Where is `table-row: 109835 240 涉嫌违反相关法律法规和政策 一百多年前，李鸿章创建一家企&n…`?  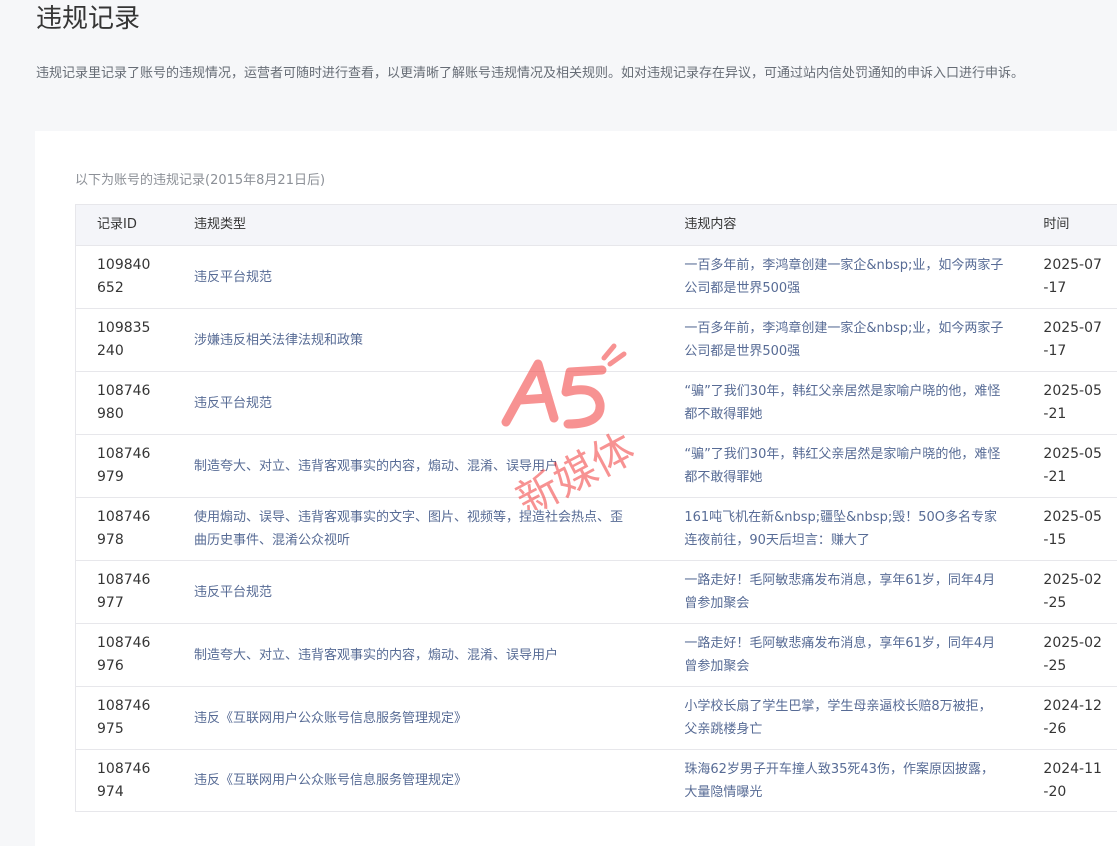
table-row: 109835 240 涉嫌违反相关法律法规和政策 一百多年前，李鸿章创建一家企&n… is located at coordinates (596, 340).